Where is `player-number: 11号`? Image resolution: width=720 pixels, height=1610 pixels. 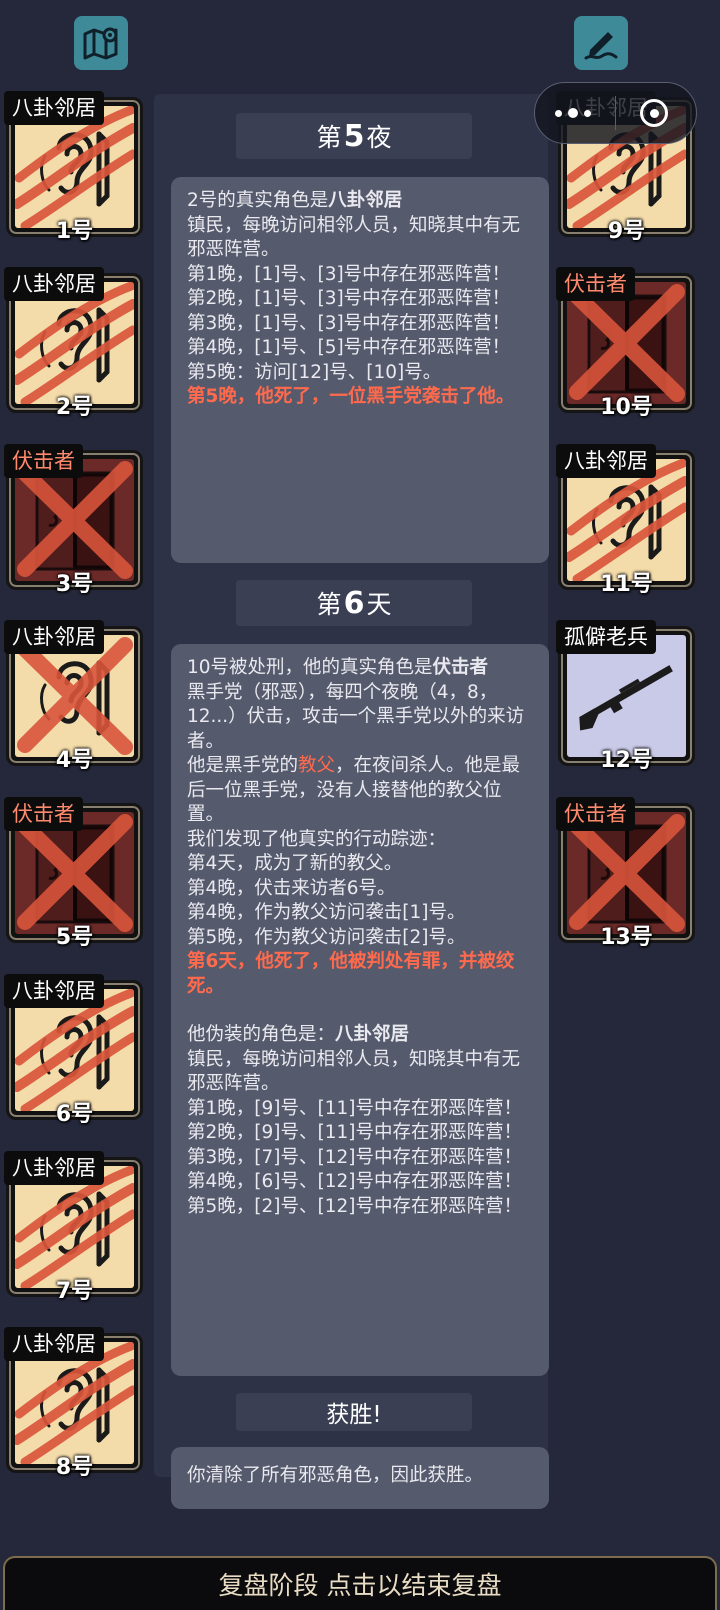 player-number: 11号 is located at coordinates (626, 584).